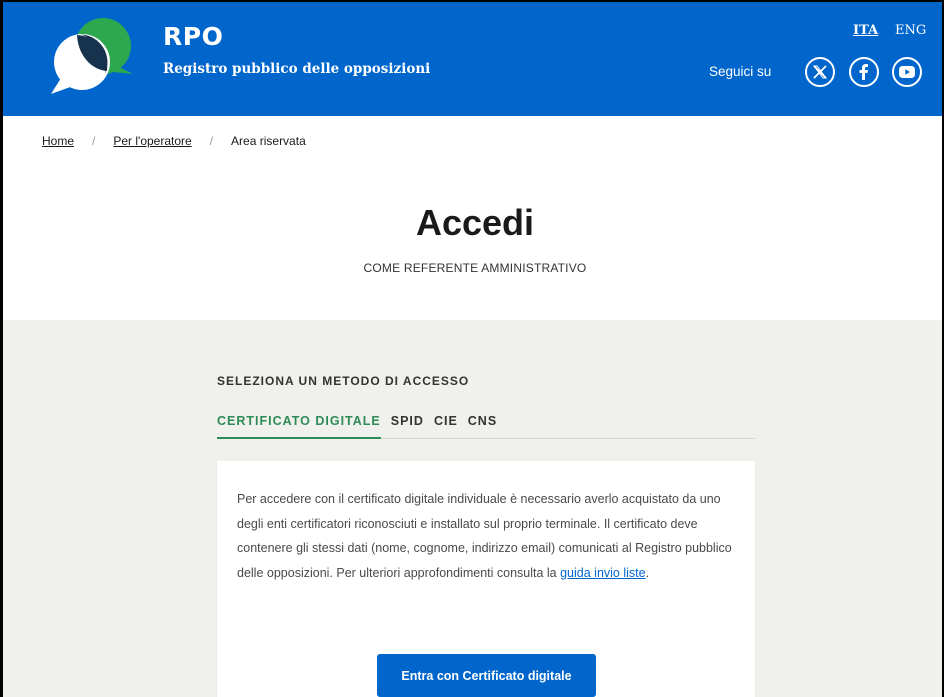 The height and width of the screenshot is (697, 944). I want to click on breadcrumb-current: Area riservata, so click(268, 141).